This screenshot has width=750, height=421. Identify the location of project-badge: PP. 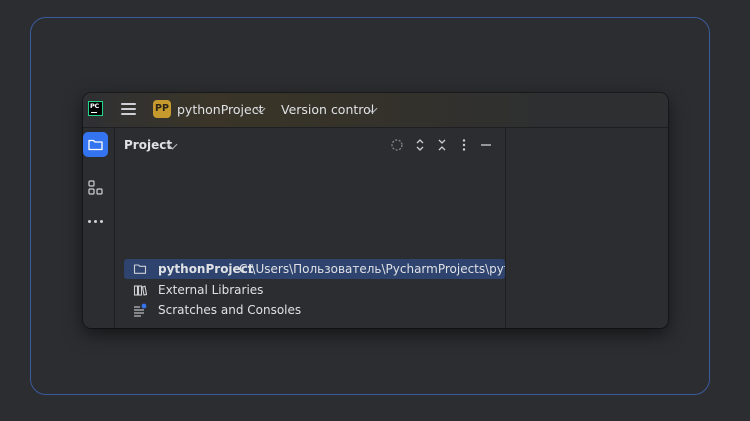
(162, 109).